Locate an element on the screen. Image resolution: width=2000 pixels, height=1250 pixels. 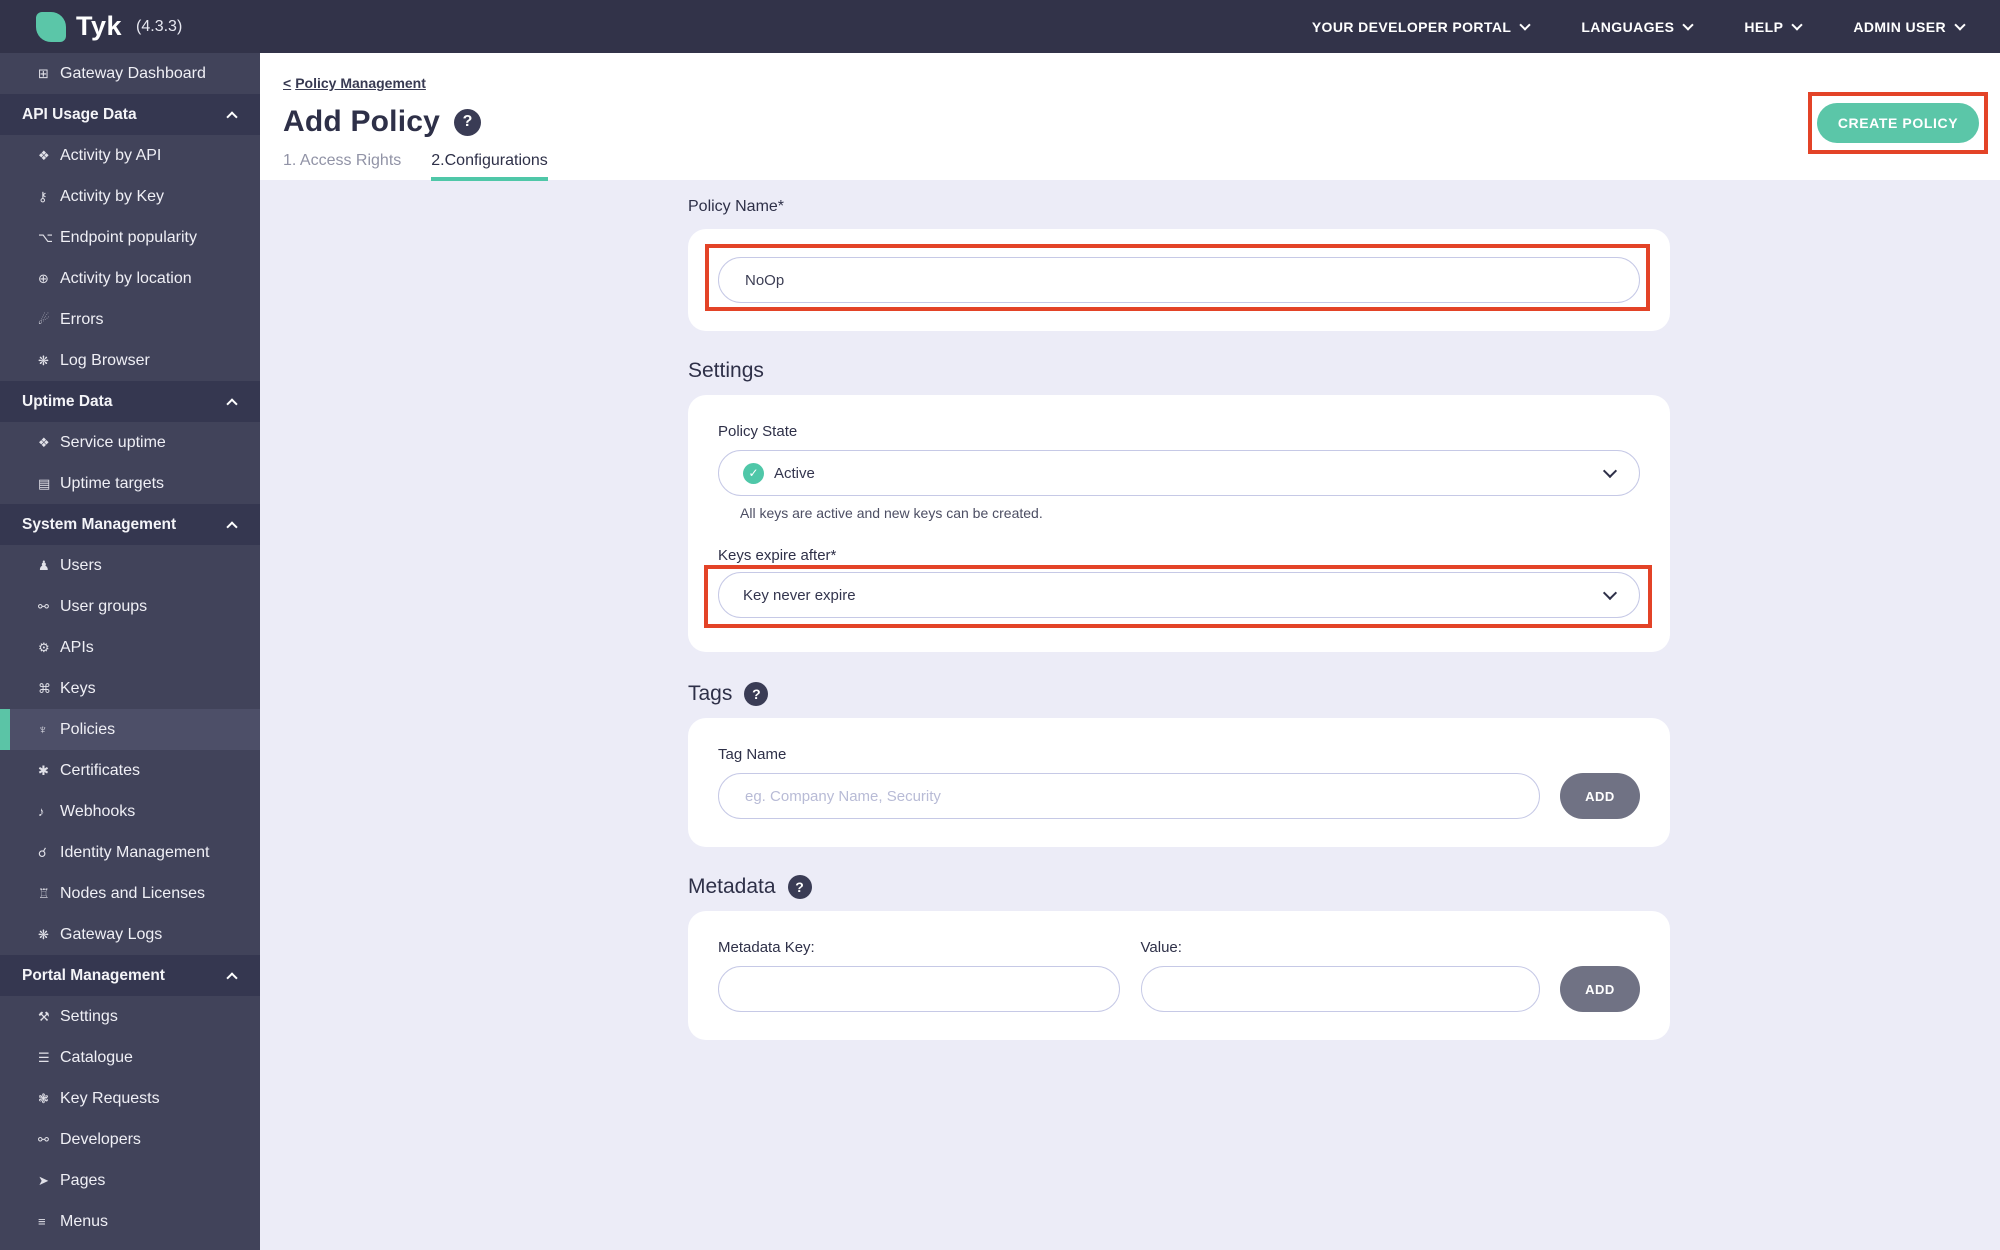
top-menu-label: ADMIN USER is located at coordinates (1899, 26).